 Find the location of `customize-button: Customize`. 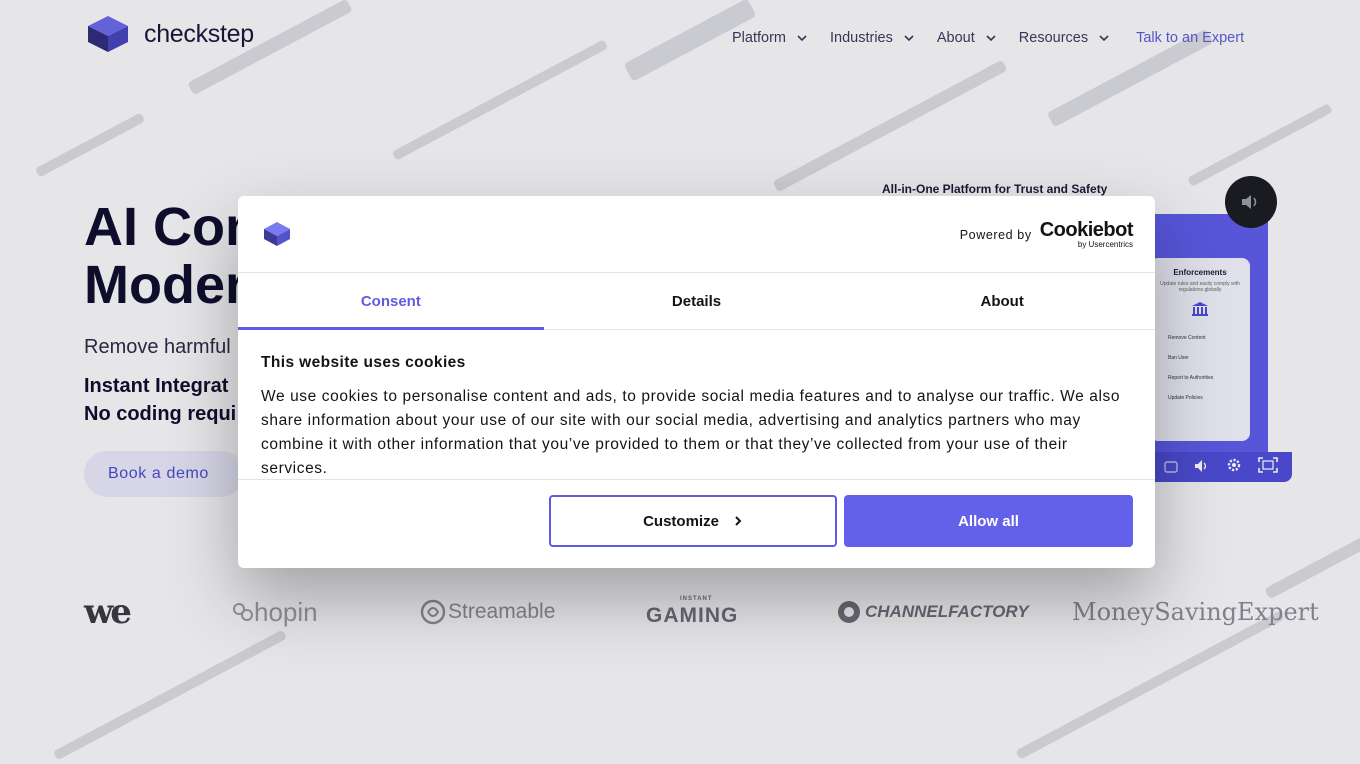

customize-button: Customize is located at coordinates (693, 521).